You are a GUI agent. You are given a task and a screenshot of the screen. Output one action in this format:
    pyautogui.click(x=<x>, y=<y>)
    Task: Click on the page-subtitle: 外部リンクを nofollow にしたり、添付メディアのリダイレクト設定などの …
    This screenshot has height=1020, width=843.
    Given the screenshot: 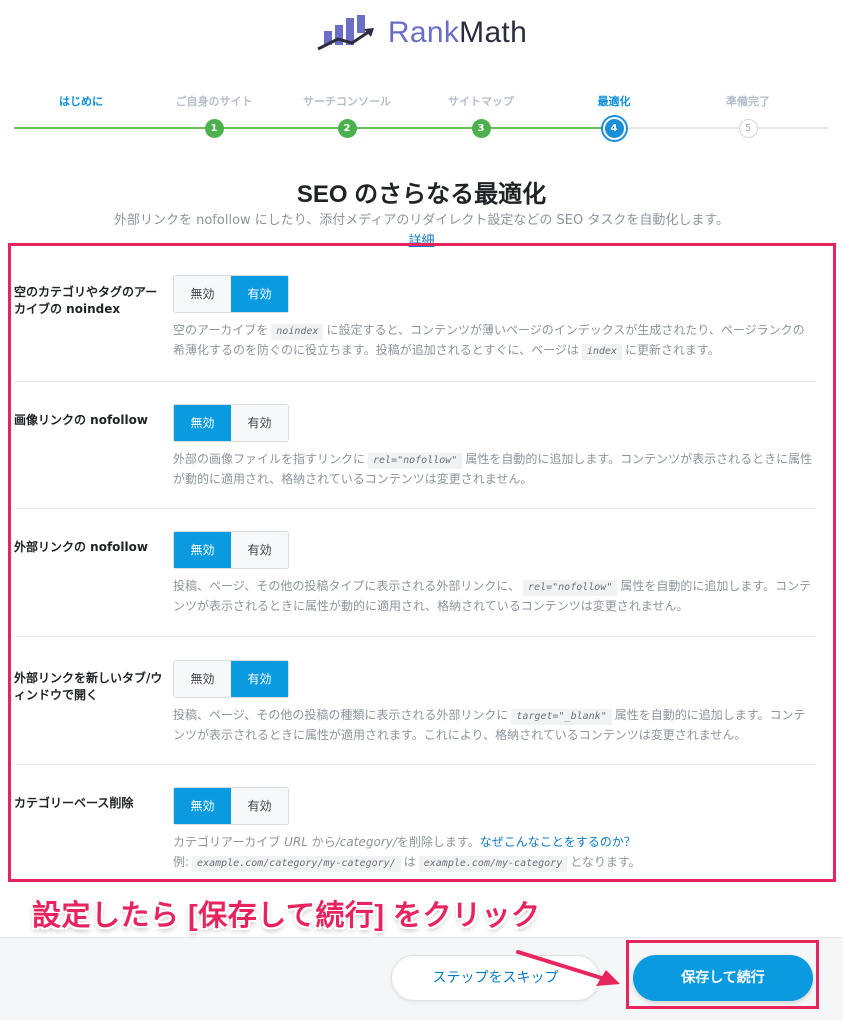 What is the action you would take?
    pyautogui.click(x=421, y=220)
    